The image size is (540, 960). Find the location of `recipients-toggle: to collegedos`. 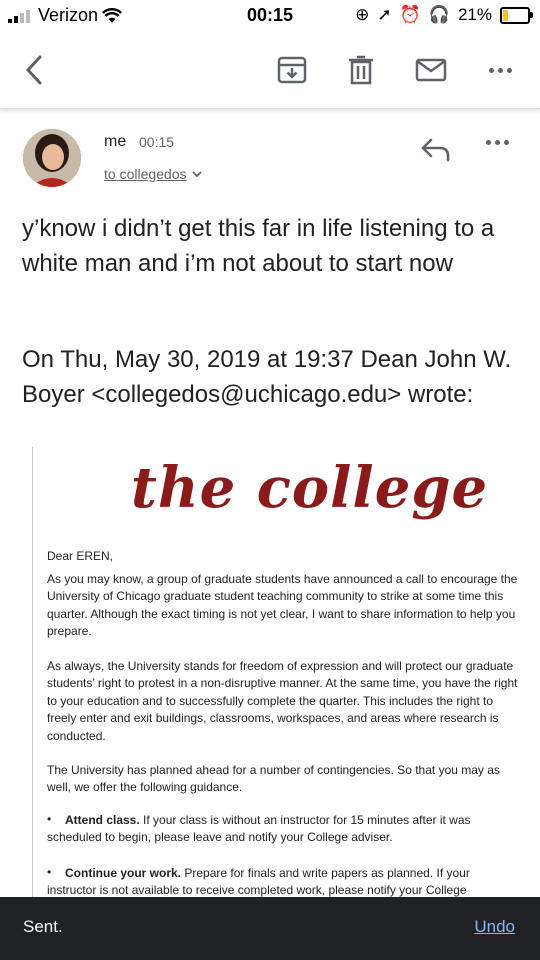

recipients-toggle: to collegedos is located at coordinates (153, 174).